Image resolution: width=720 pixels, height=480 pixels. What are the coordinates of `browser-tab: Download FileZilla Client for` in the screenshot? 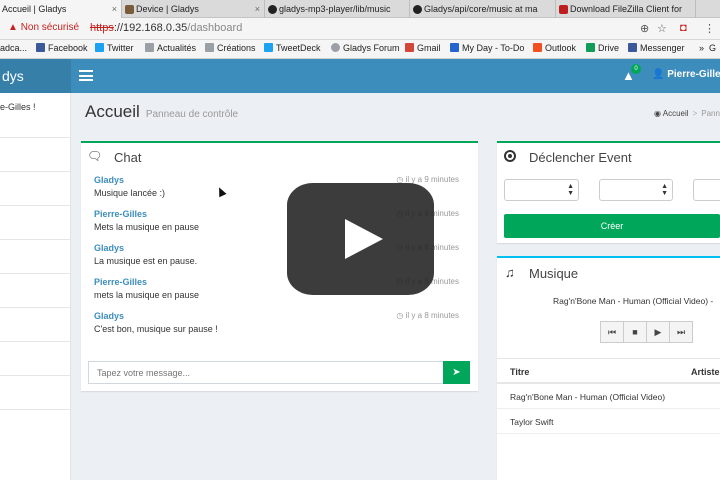 It's located at (626, 9).